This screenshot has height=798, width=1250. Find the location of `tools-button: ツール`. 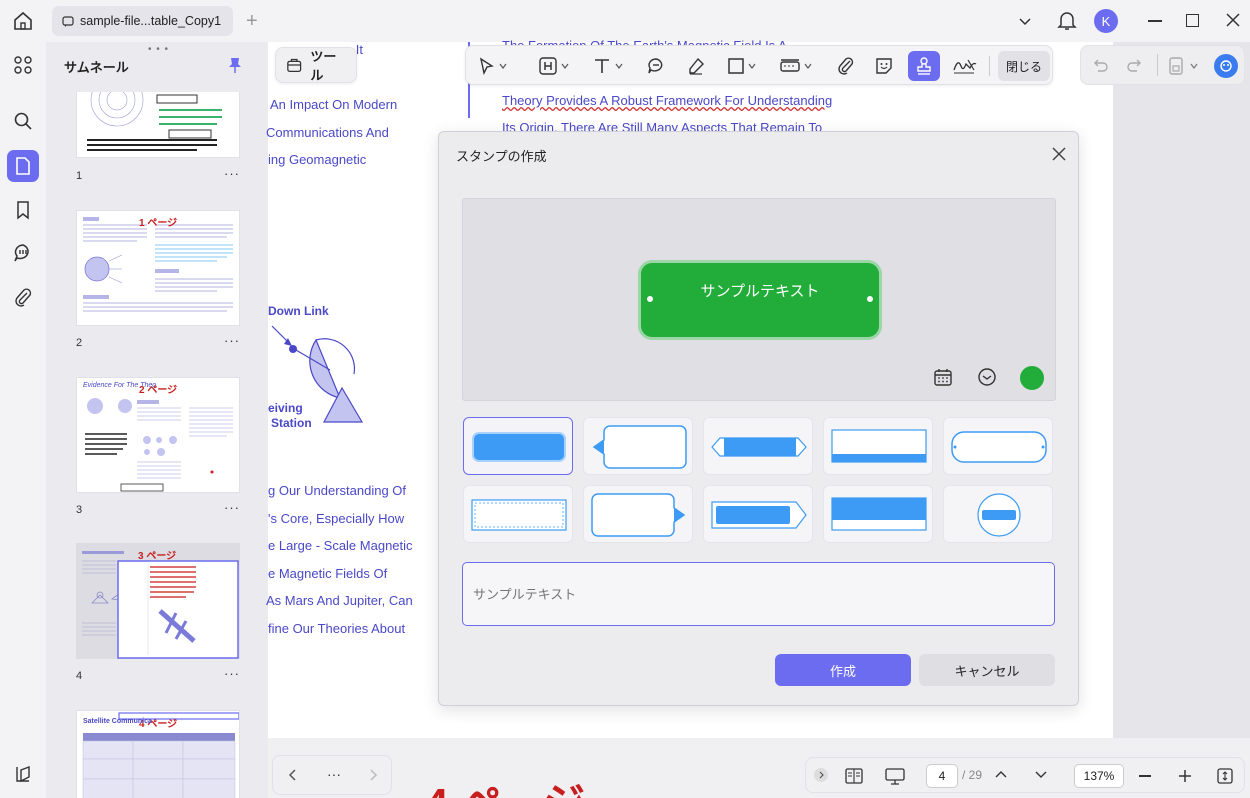

tools-button: ツール is located at coordinates (316, 65).